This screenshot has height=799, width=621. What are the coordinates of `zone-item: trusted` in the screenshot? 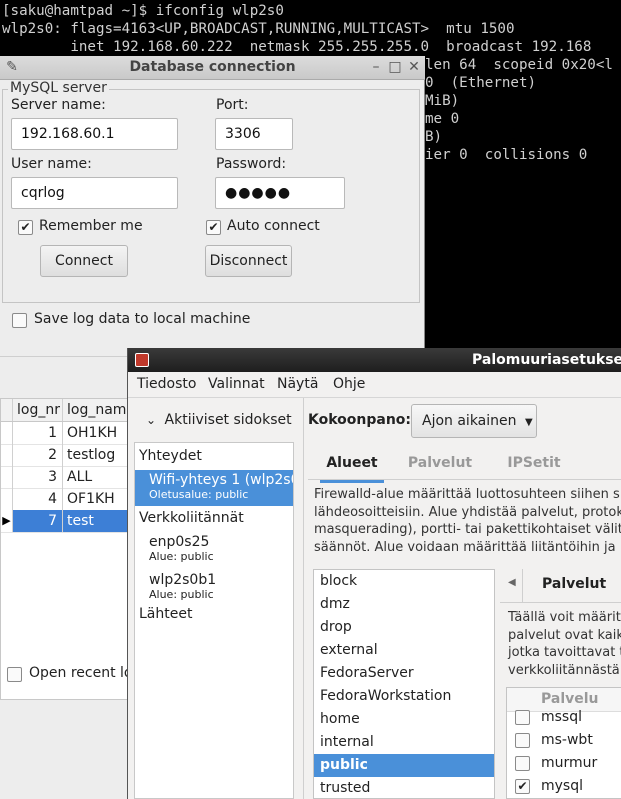 It's located at (404, 787).